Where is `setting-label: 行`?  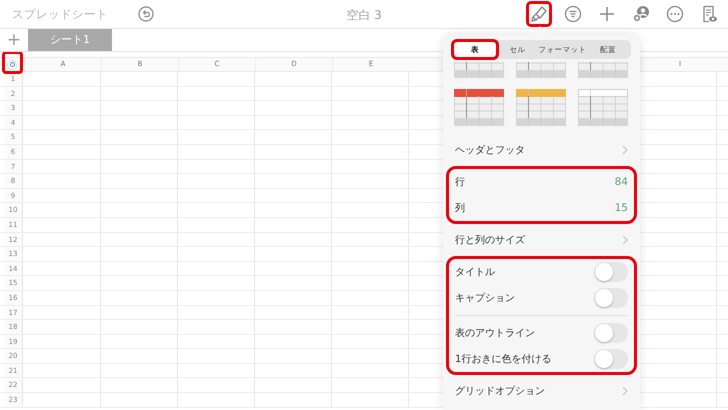 setting-label: 行 is located at coordinates (460, 182).